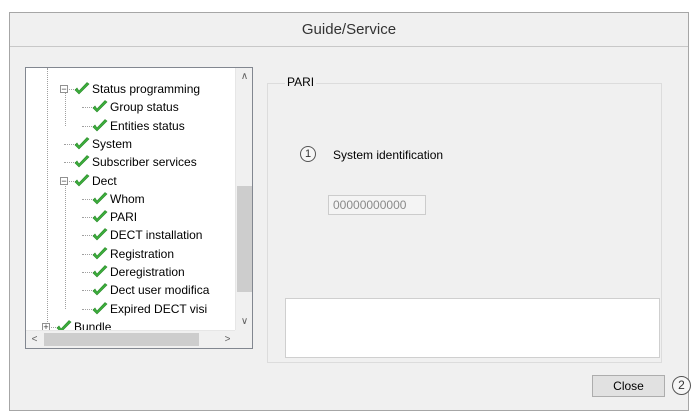  I want to click on tree-item: DECT installation, so click(156, 235).